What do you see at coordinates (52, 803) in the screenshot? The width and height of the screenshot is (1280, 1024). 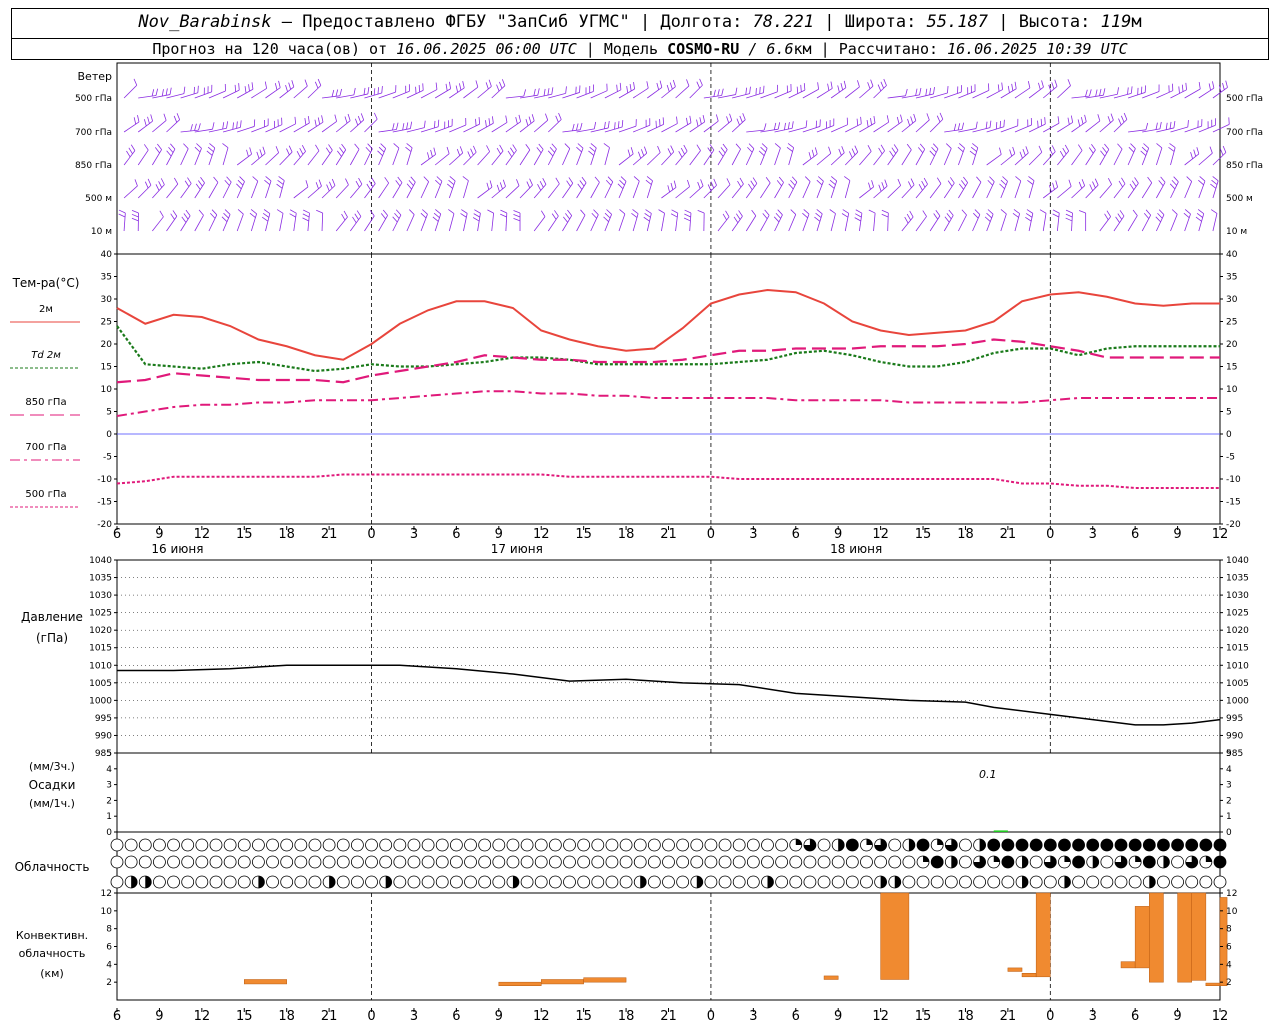 I see `precip-unit-1h: (мм/1ч.)` at bounding box center [52, 803].